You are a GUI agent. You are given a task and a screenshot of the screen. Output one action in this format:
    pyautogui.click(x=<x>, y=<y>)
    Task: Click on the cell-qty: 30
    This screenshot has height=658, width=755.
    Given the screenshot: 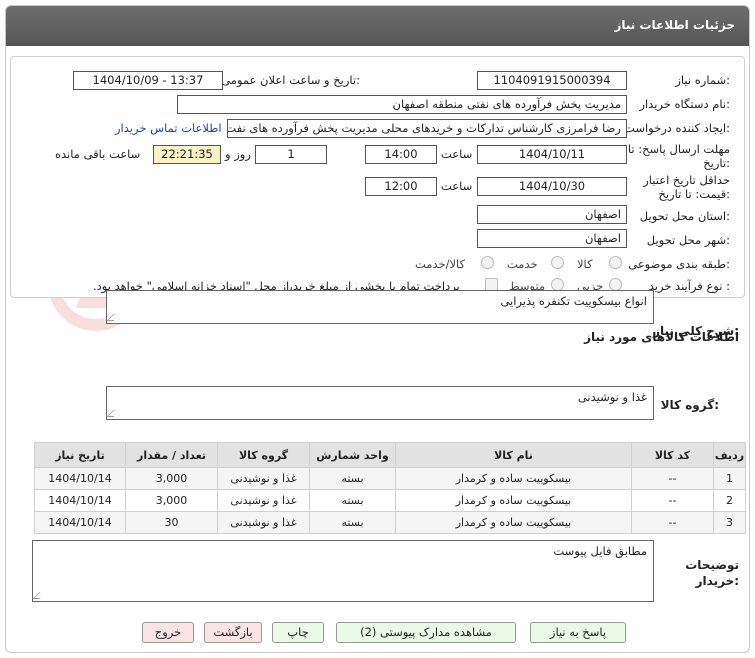 What is the action you would take?
    pyautogui.click(x=171, y=522)
    